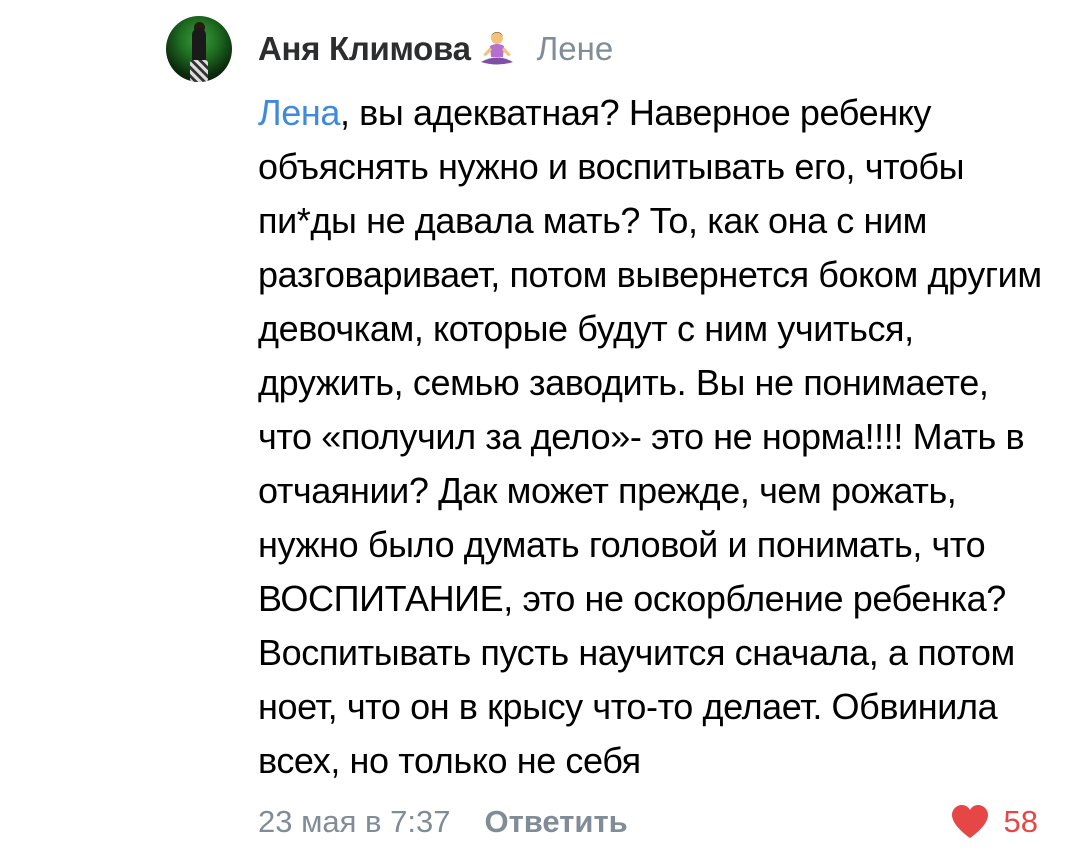  Describe the element at coordinates (575, 49) in the screenshot. I see `reply-to-name: Лене` at that location.